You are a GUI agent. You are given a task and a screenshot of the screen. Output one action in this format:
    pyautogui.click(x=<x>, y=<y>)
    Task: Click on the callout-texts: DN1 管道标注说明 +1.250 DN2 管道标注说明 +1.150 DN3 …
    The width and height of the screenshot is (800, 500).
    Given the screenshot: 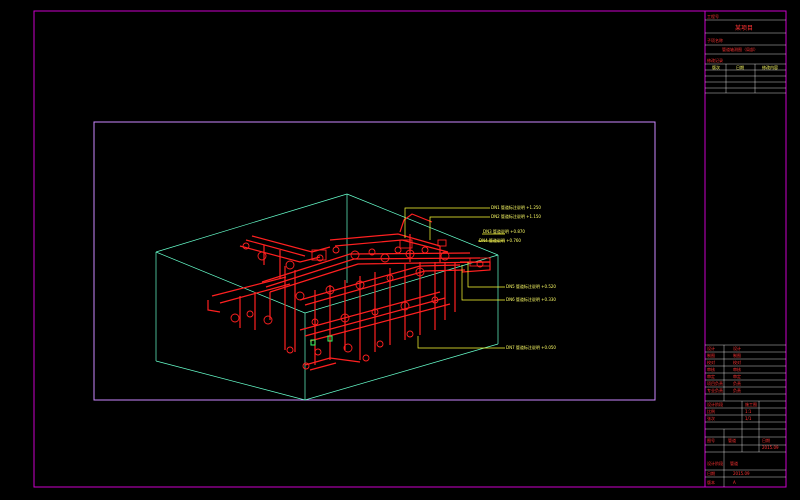 What is the action you would take?
    pyautogui.click(x=517, y=277)
    